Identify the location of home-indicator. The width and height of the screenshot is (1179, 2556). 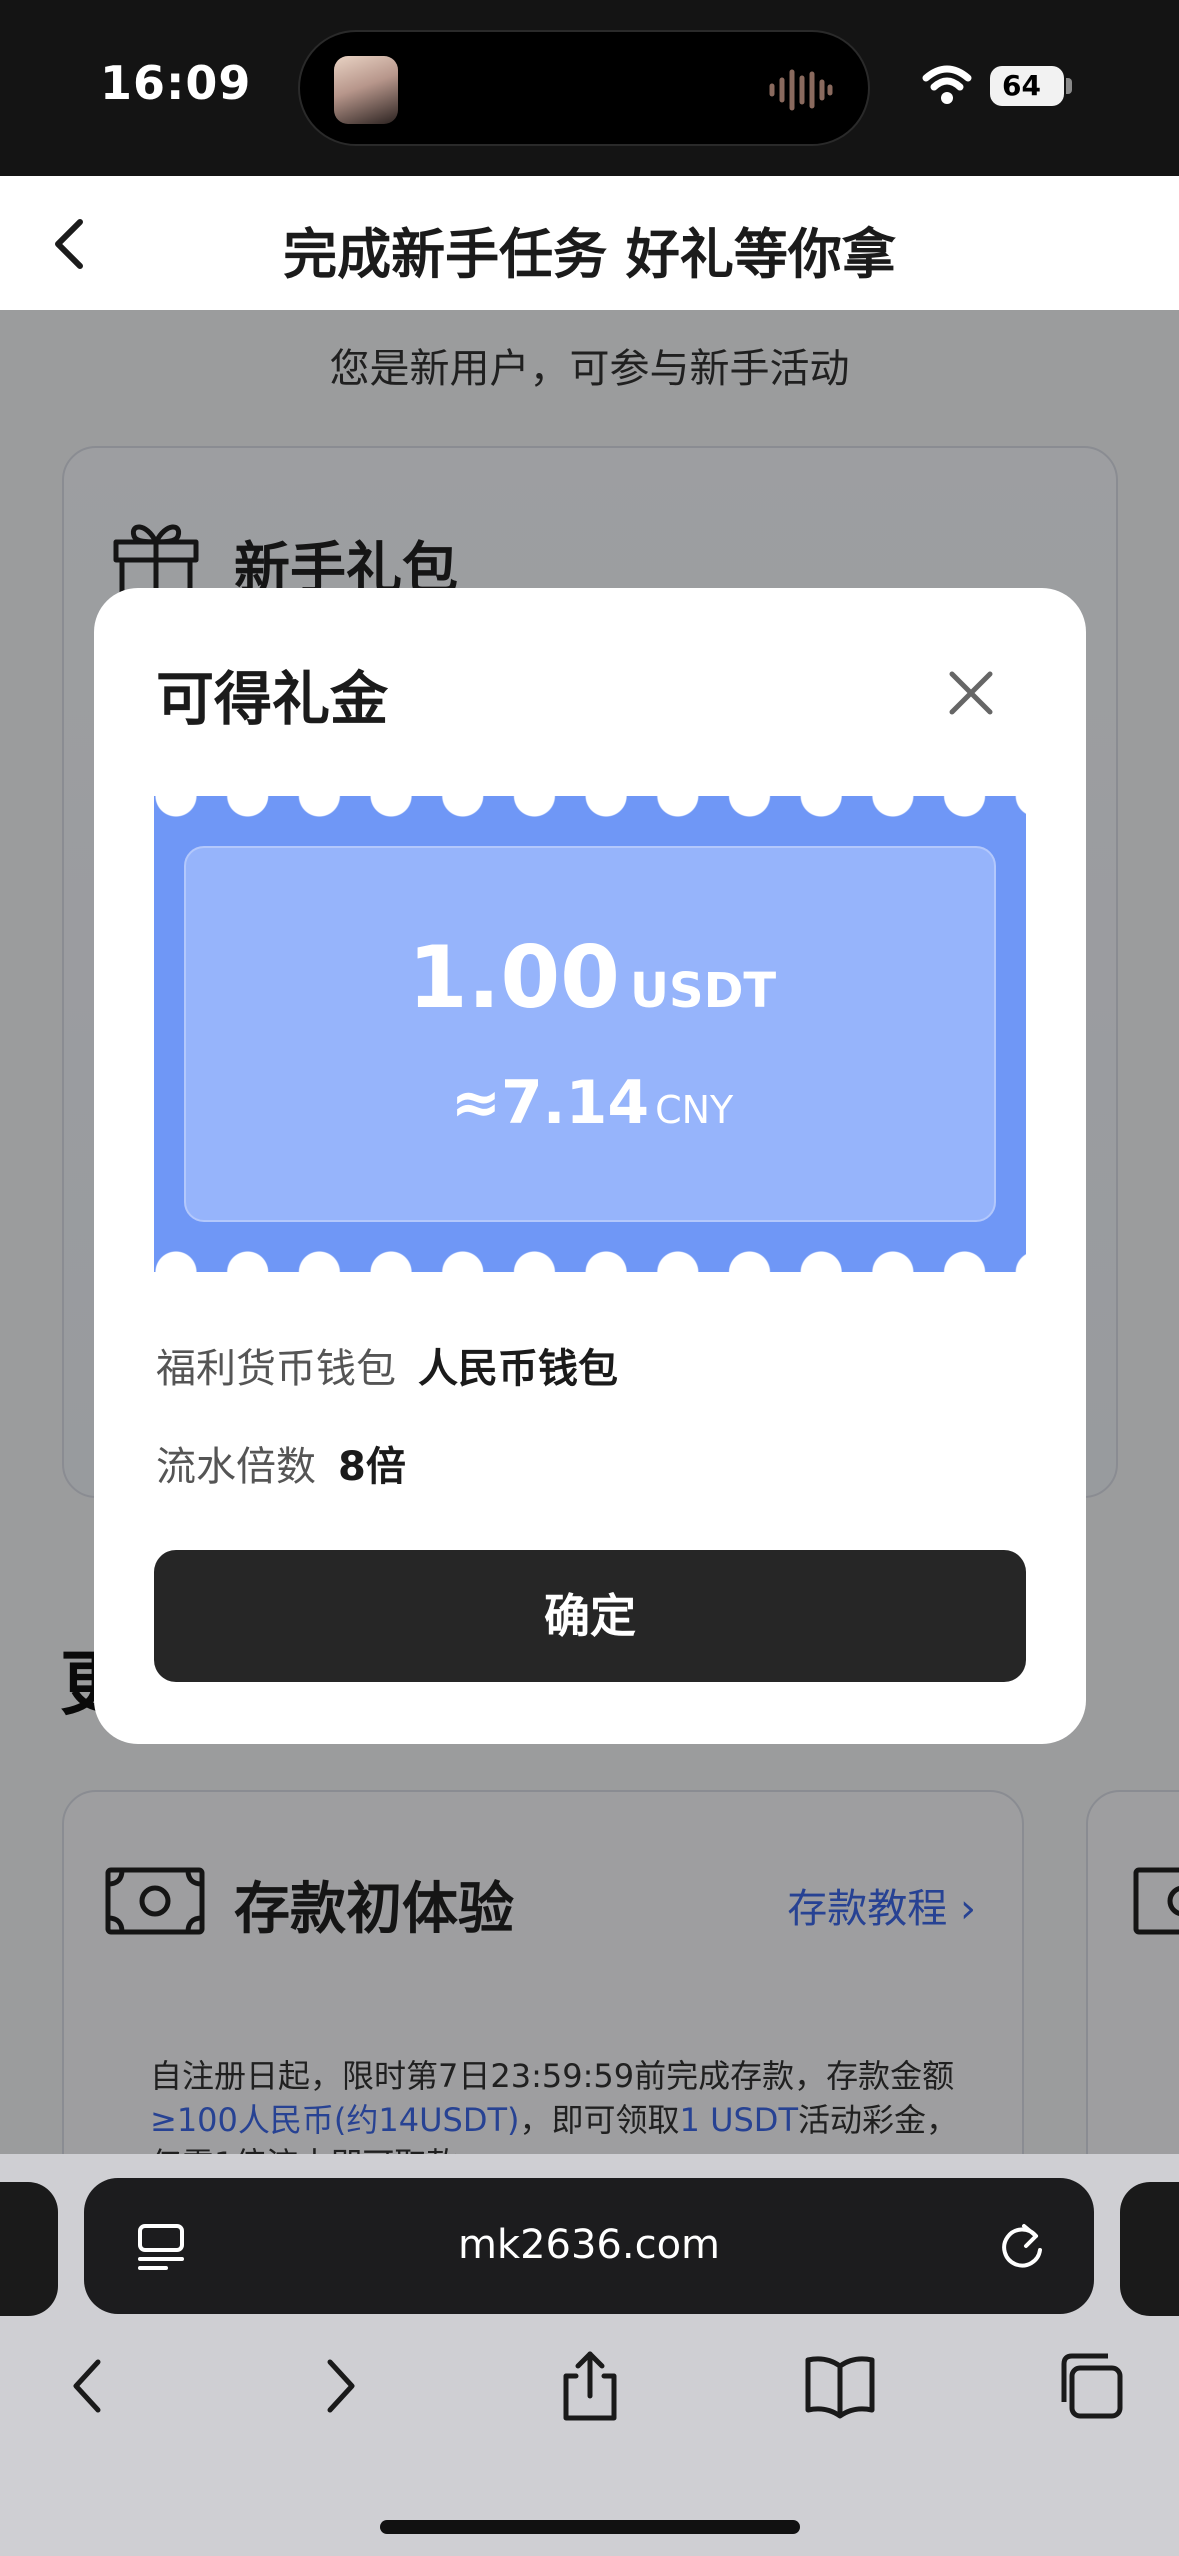
(590, 2527).